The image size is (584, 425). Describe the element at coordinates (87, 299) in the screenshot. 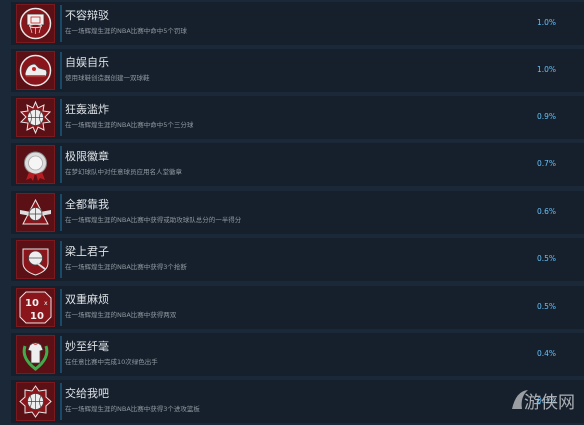

I see `achievement-title: 双重麻烦` at that location.